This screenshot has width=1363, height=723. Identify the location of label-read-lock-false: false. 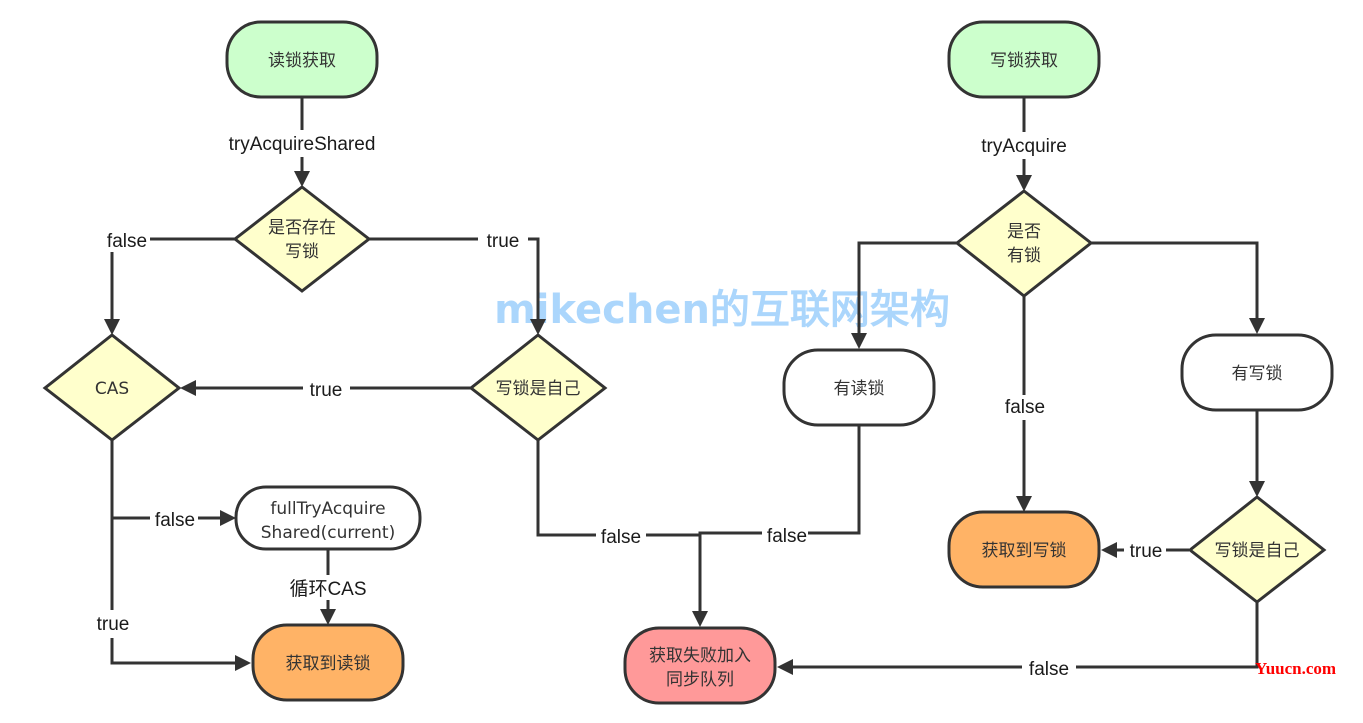
(787, 536).